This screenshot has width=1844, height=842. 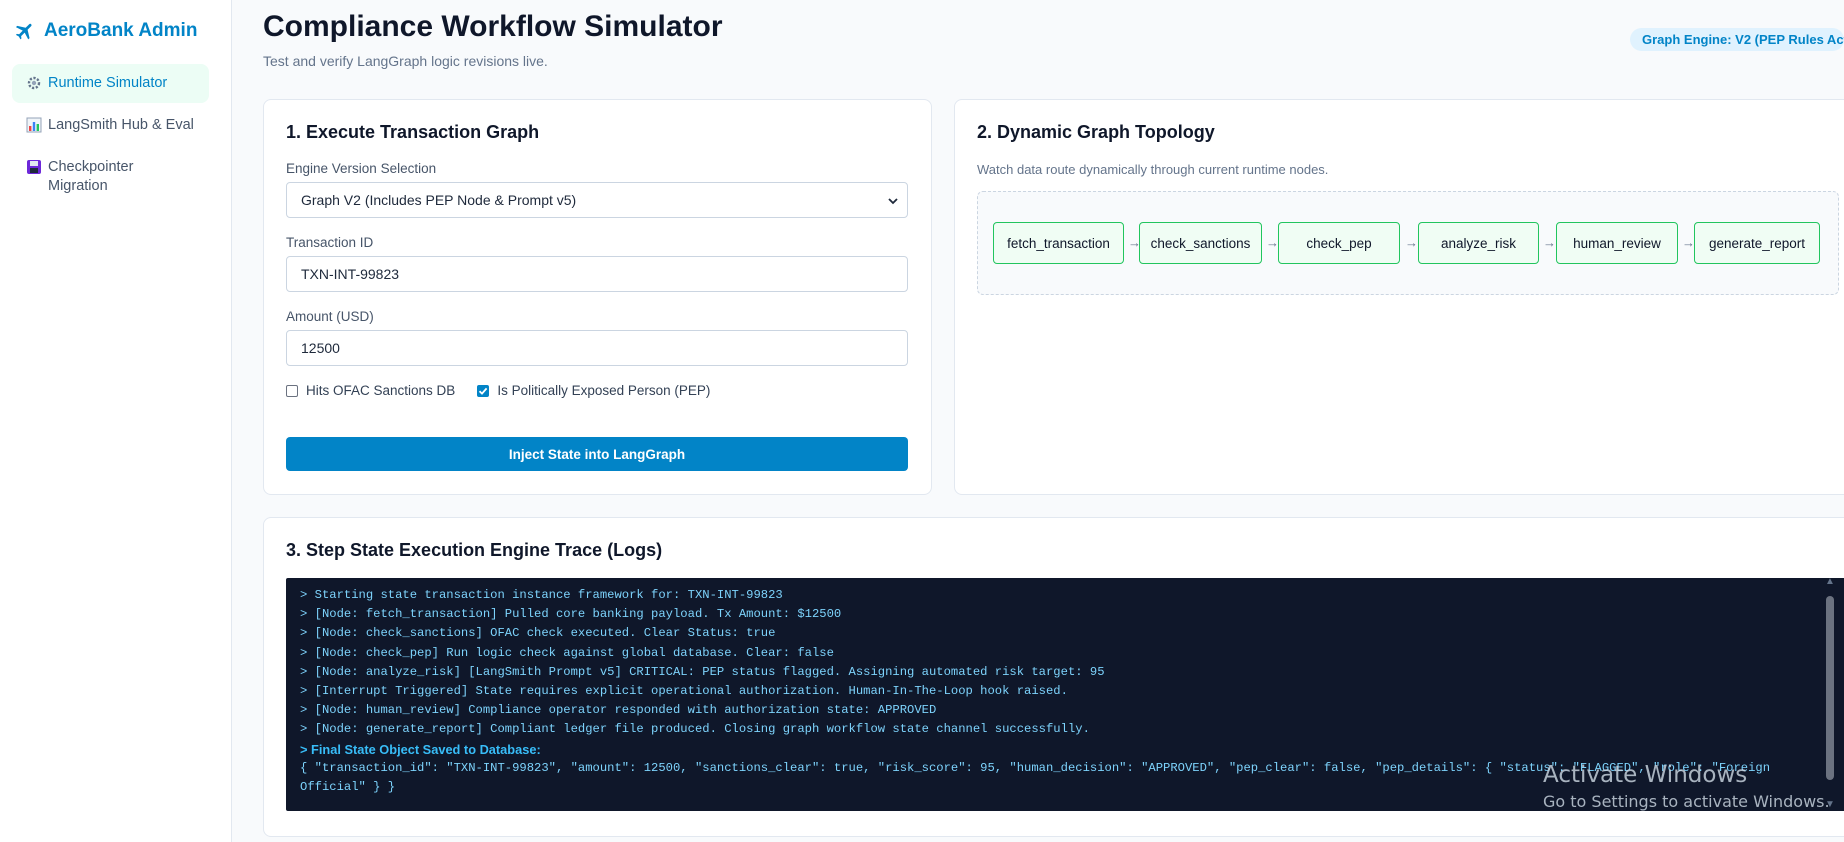 I want to click on panel-title: 2. Dynamic Graph Topology, so click(x=1096, y=132).